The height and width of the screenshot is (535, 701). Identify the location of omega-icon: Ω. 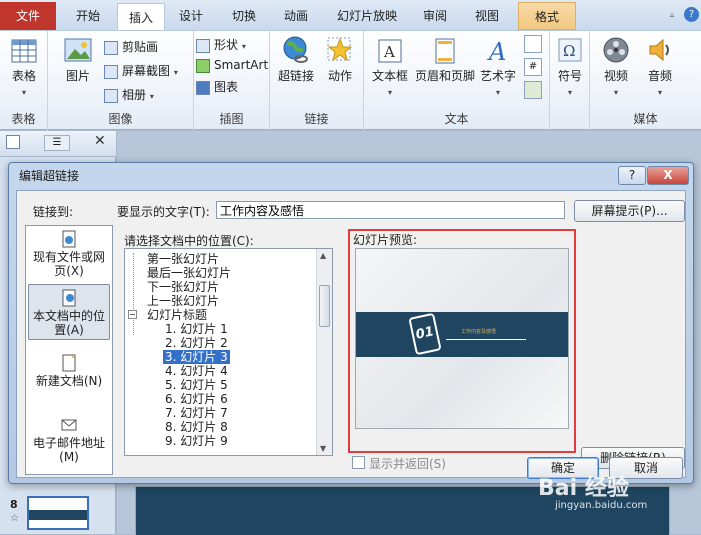
(570, 50).